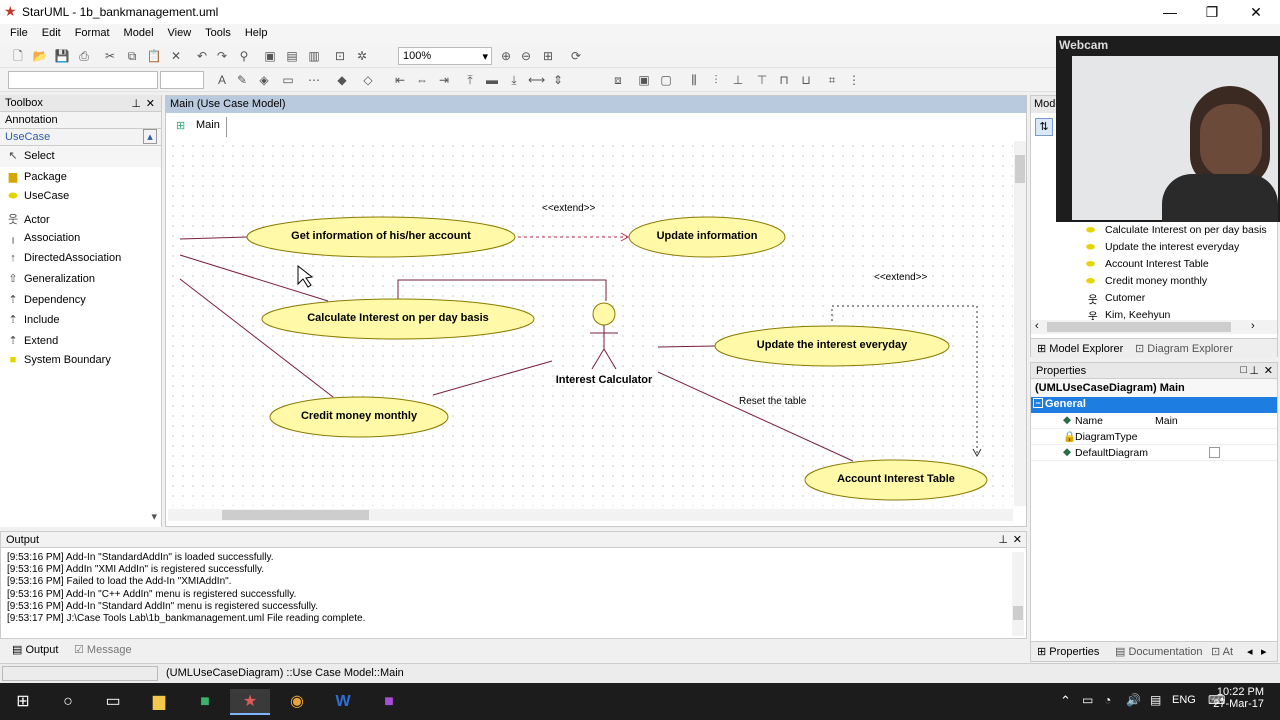  I want to click on tool-dependency: ⇡ Dependency, so click(80, 300).